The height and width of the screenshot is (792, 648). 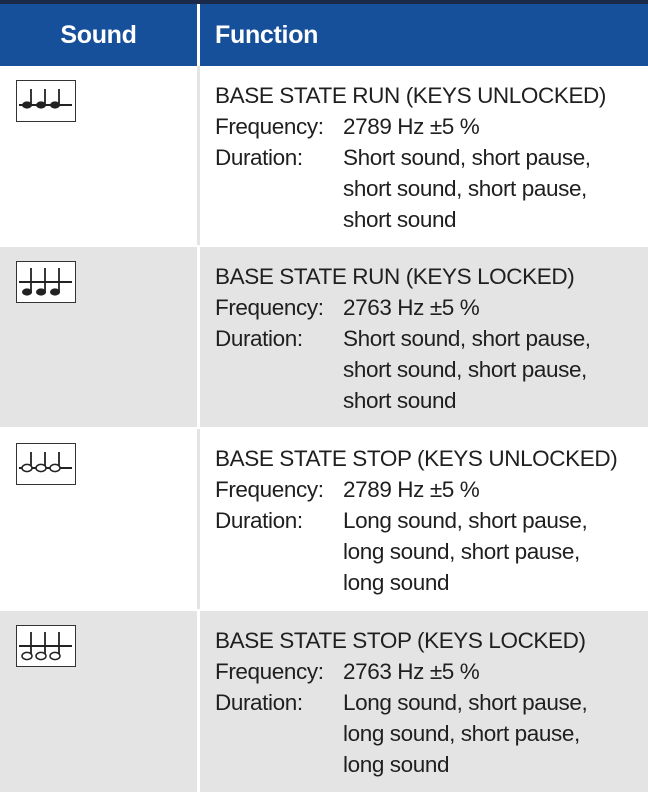 I want to click on table-header: Sound Function, so click(x=324, y=35).